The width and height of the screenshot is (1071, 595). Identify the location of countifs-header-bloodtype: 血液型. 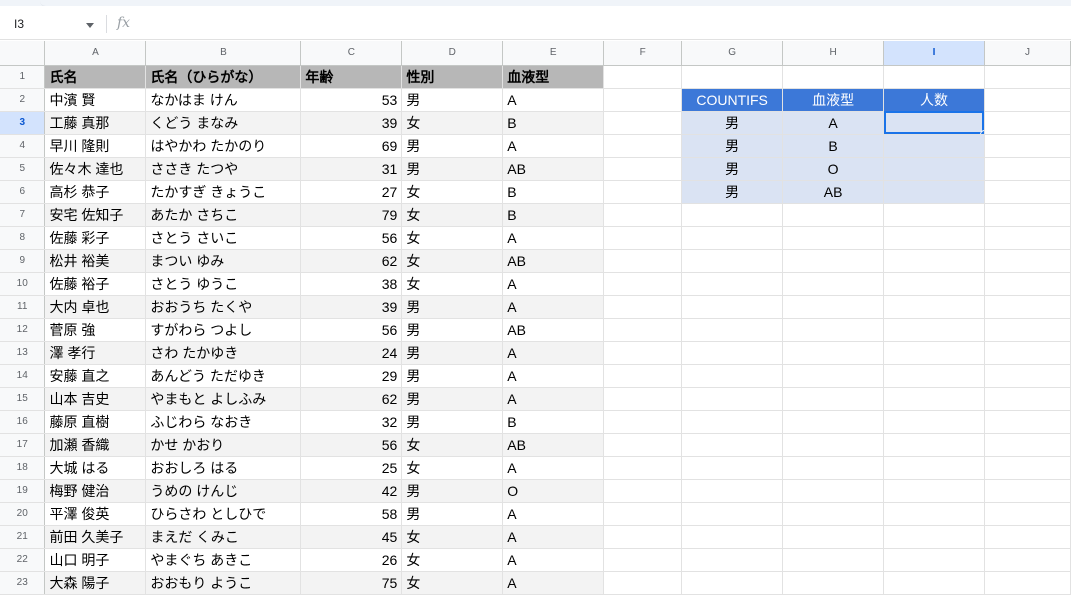
(833, 100).